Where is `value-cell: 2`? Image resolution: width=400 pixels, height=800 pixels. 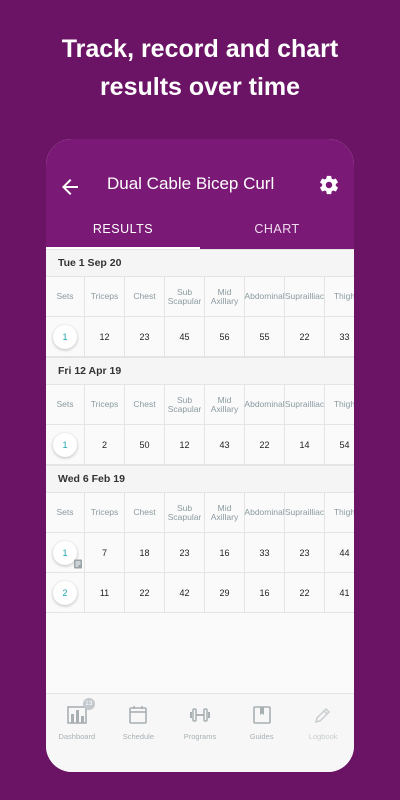 value-cell: 2 is located at coordinates (105, 444).